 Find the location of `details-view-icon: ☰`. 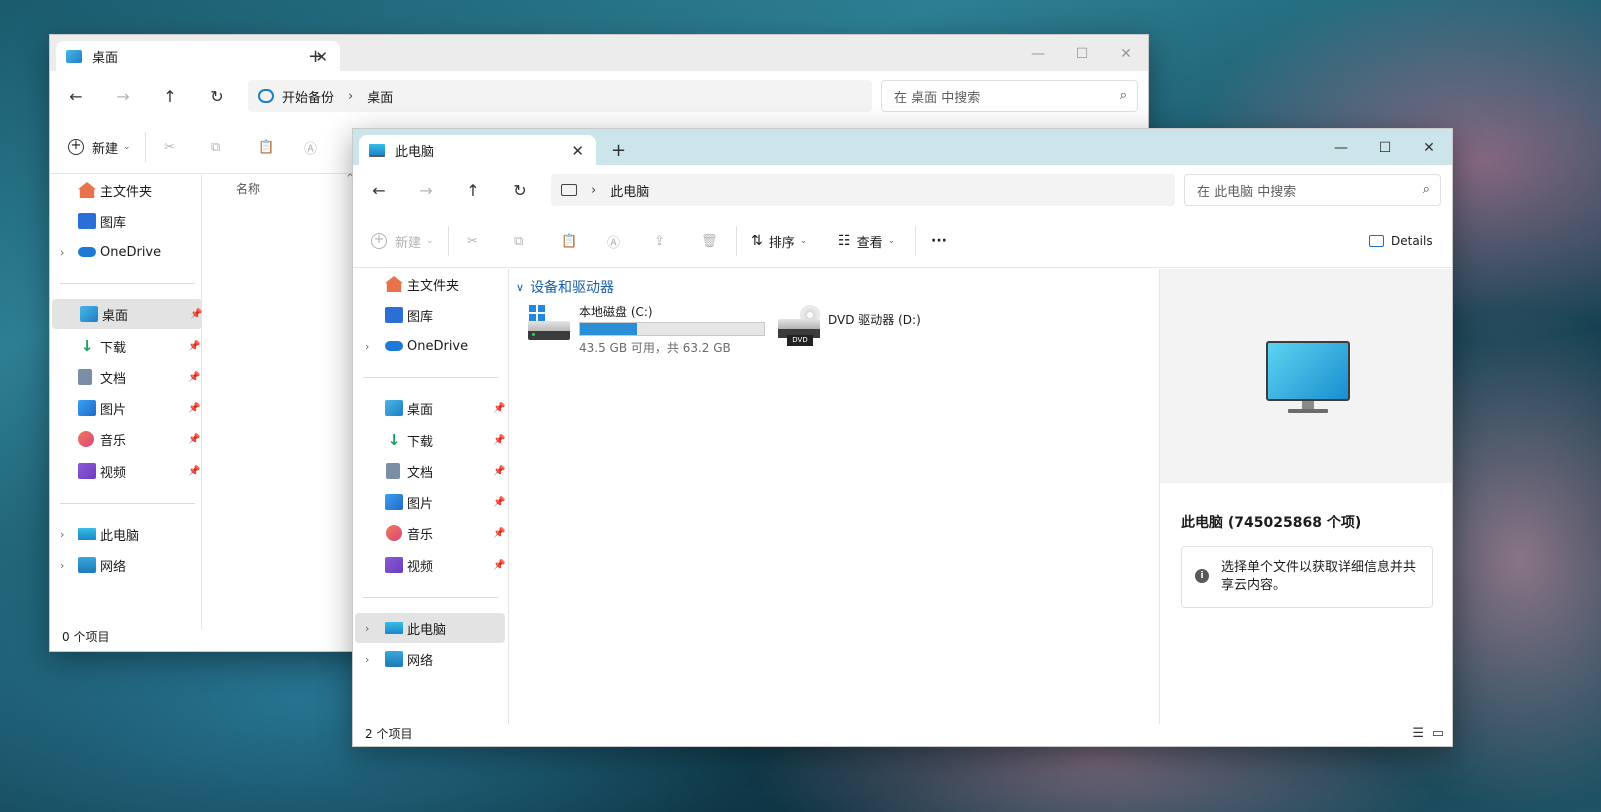

details-view-icon: ☰ is located at coordinates (1418, 734).